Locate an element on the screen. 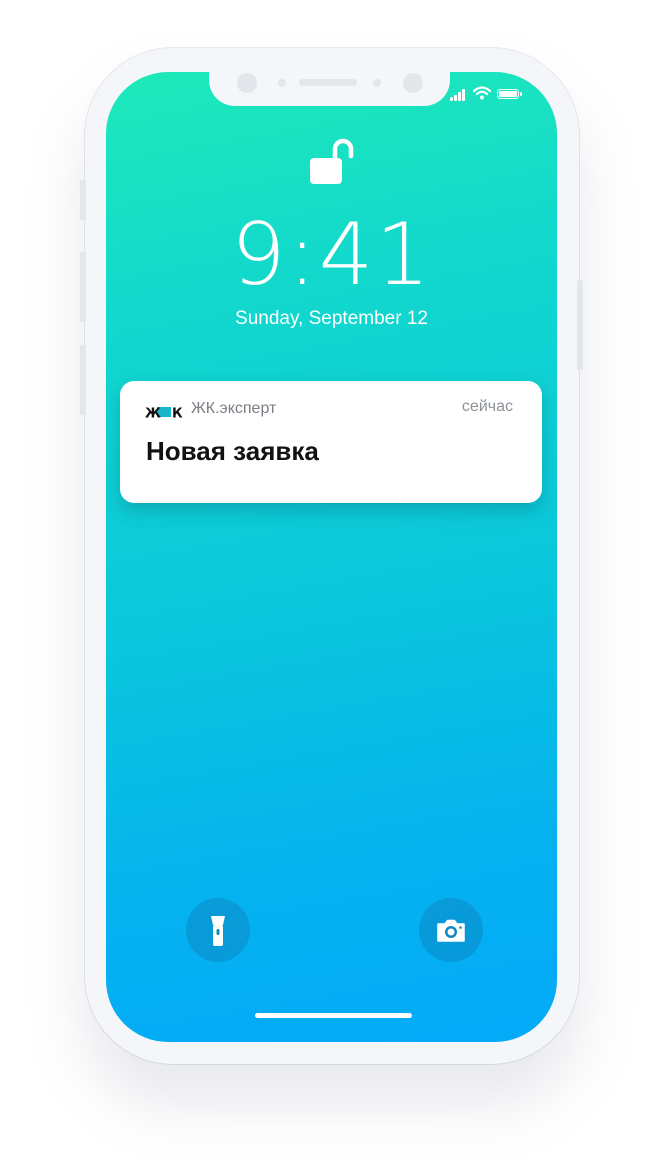  lock-screen-time: 9:41 is located at coordinates (331, 255).